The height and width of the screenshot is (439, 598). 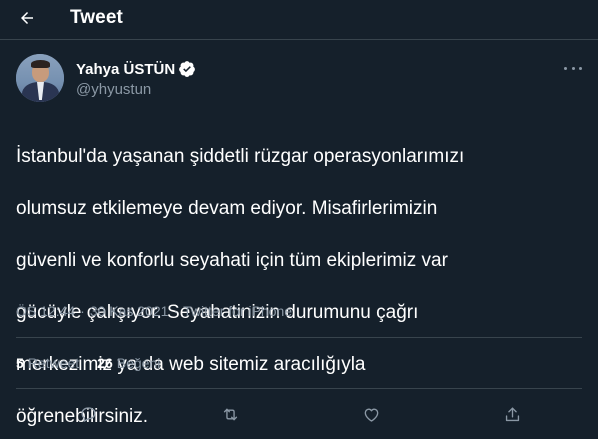 What do you see at coordinates (299, 388) in the screenshot?
I see `stats-bottom-divider` at bounding box center [299, 388].